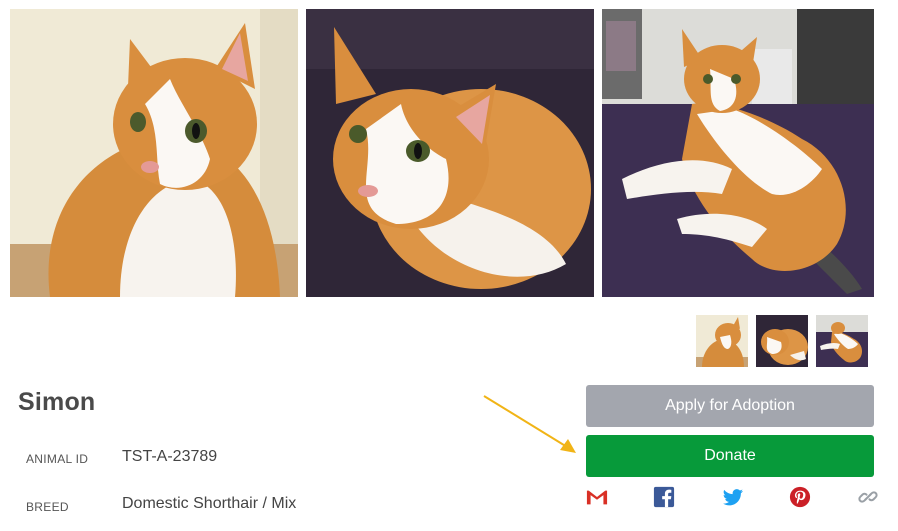 The height and width of the screenshot is (531, 898). Describe the element at coordinates (57, 402) in the screenshot. I see `pet-name: Simon` at that location.